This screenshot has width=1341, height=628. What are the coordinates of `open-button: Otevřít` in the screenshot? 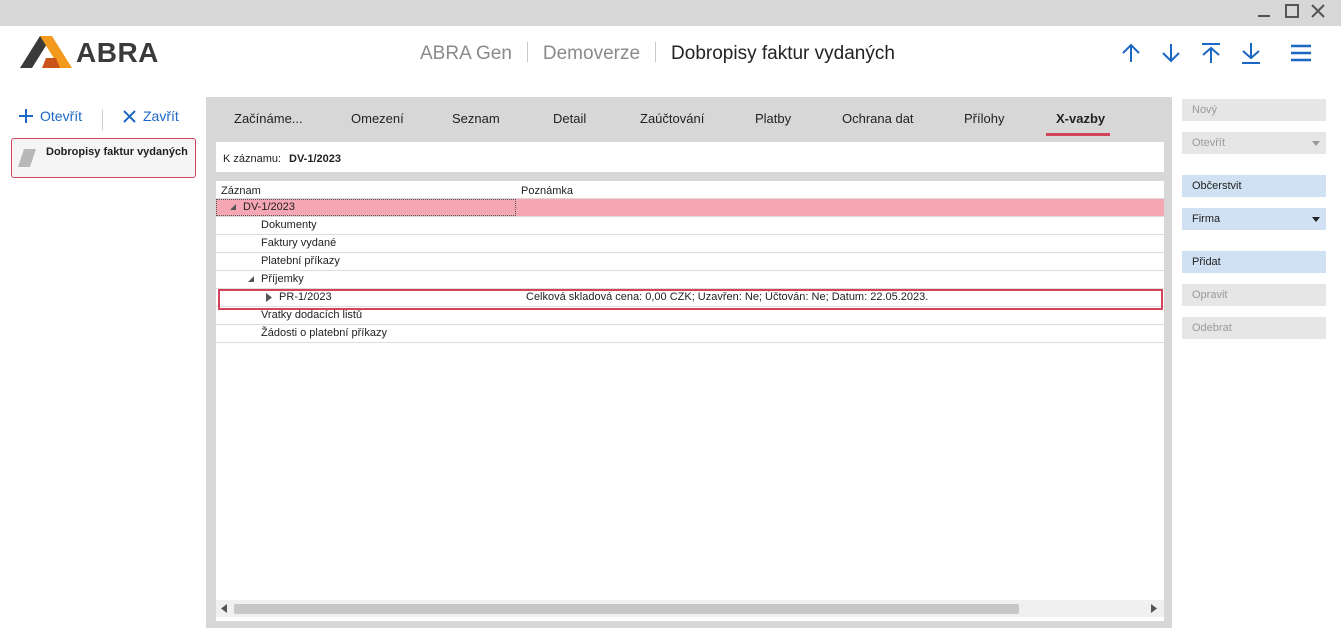 It's located at (50, 116).